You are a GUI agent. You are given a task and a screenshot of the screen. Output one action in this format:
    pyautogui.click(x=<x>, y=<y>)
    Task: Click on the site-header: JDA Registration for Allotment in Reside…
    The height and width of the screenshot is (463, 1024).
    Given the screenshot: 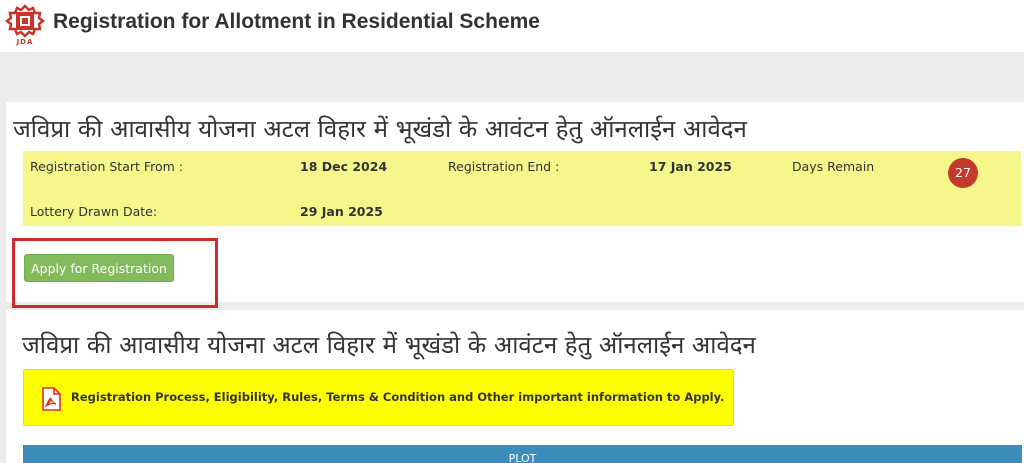 What is the action you would take?
    pyautogui.click(x=512, y=26)
    